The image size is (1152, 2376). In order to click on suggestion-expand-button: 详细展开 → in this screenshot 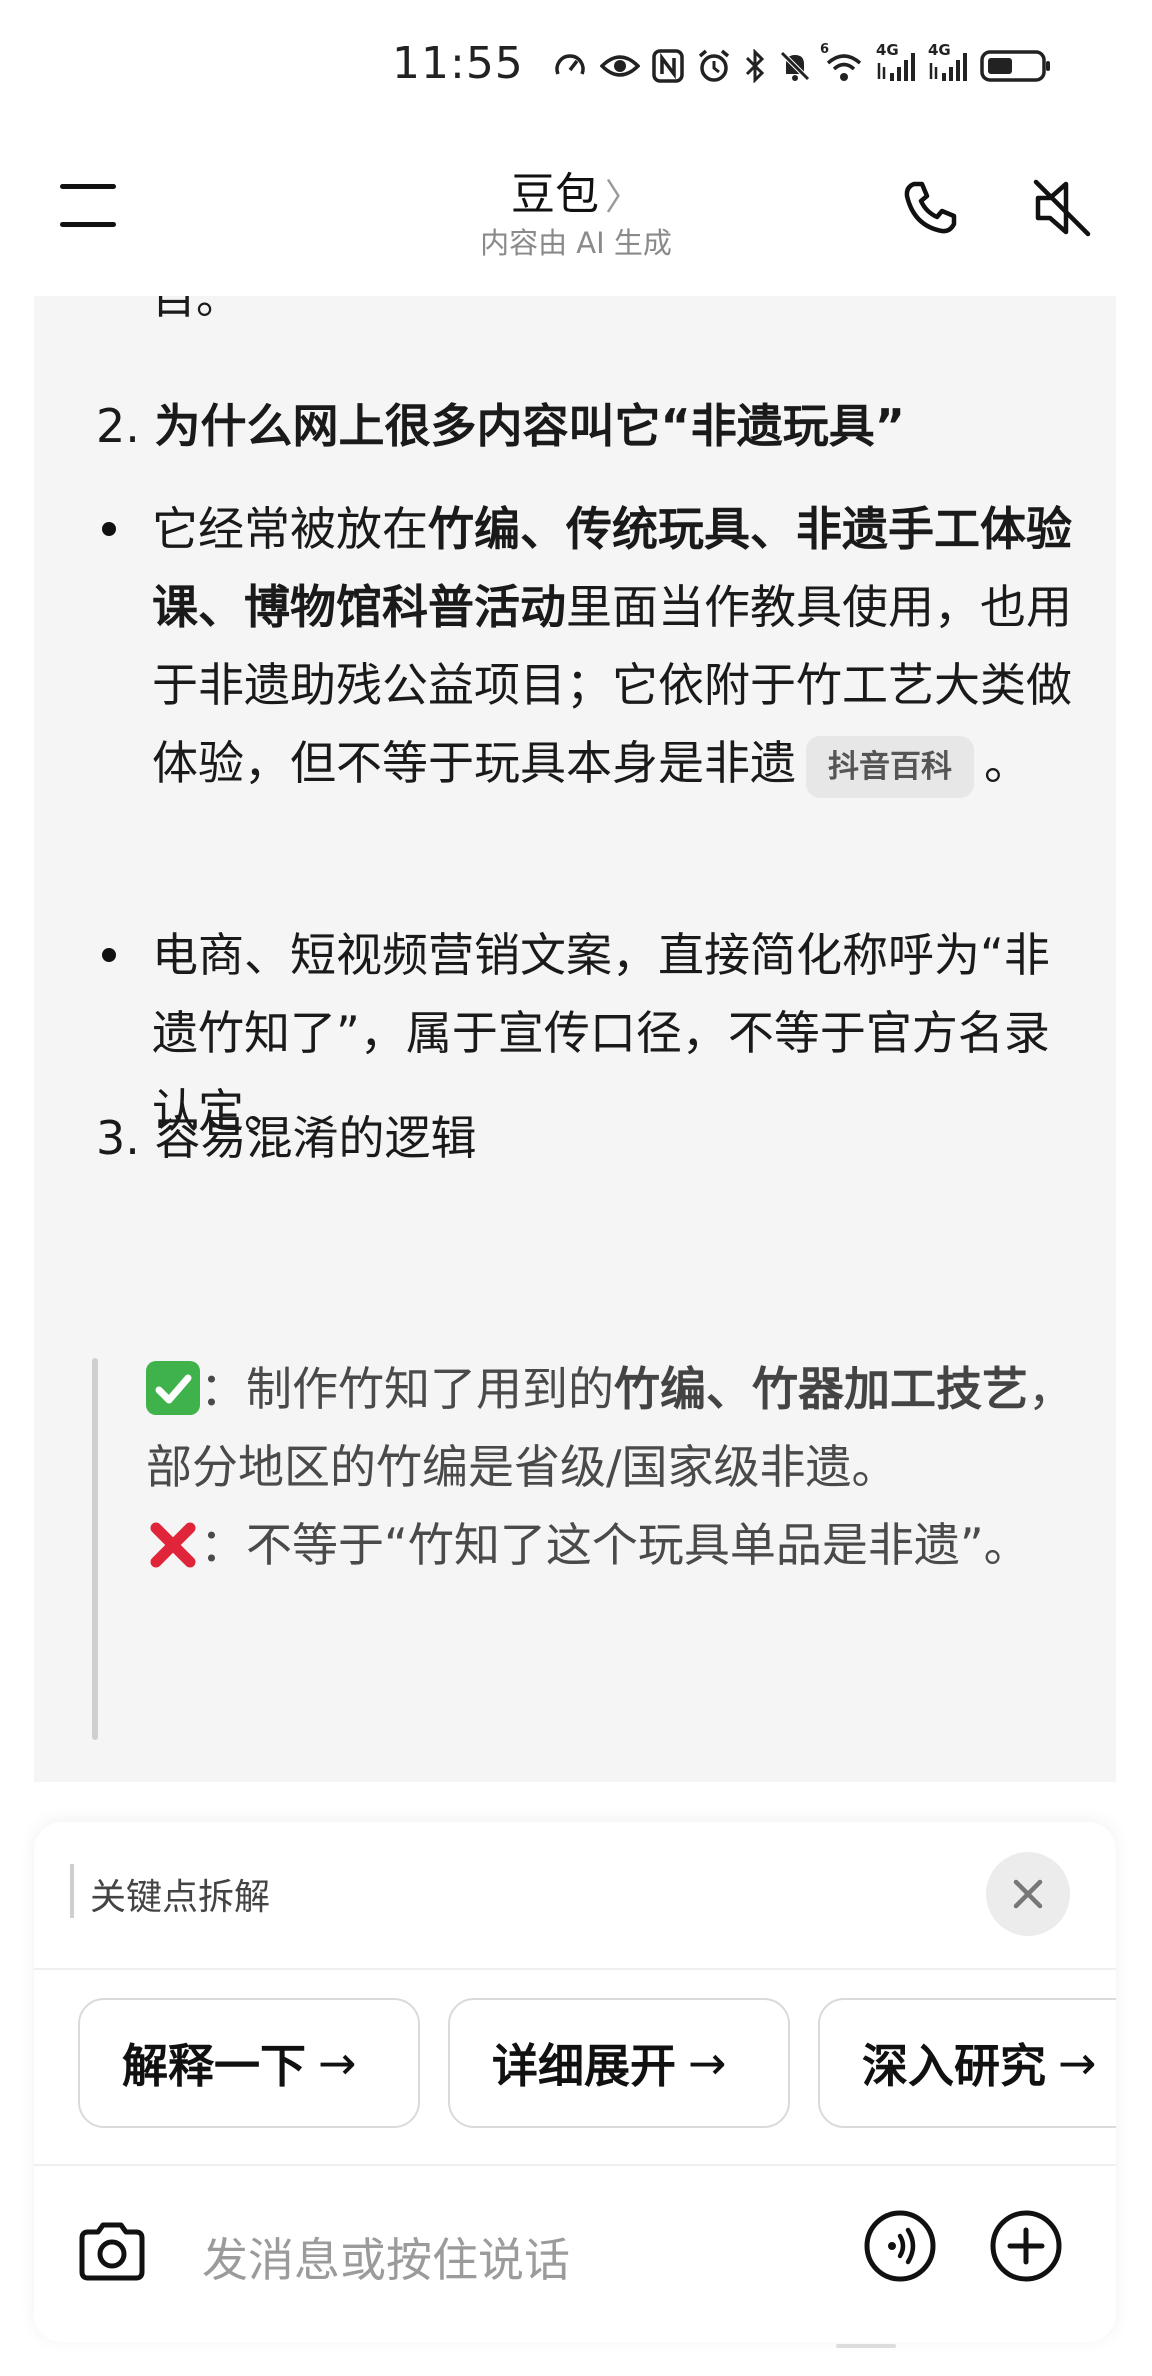, I will do `click(619, 2063)`.